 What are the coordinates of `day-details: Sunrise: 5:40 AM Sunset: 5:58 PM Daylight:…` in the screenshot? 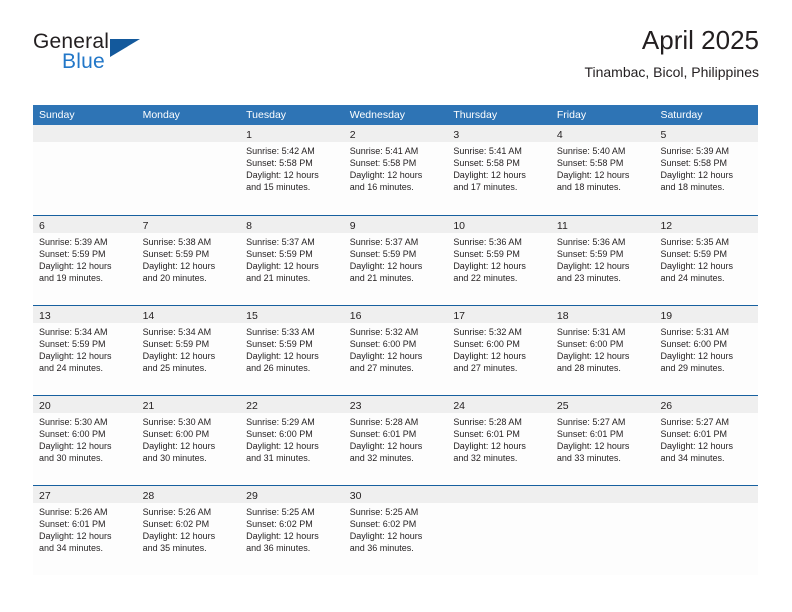 It's located at (603, 167).